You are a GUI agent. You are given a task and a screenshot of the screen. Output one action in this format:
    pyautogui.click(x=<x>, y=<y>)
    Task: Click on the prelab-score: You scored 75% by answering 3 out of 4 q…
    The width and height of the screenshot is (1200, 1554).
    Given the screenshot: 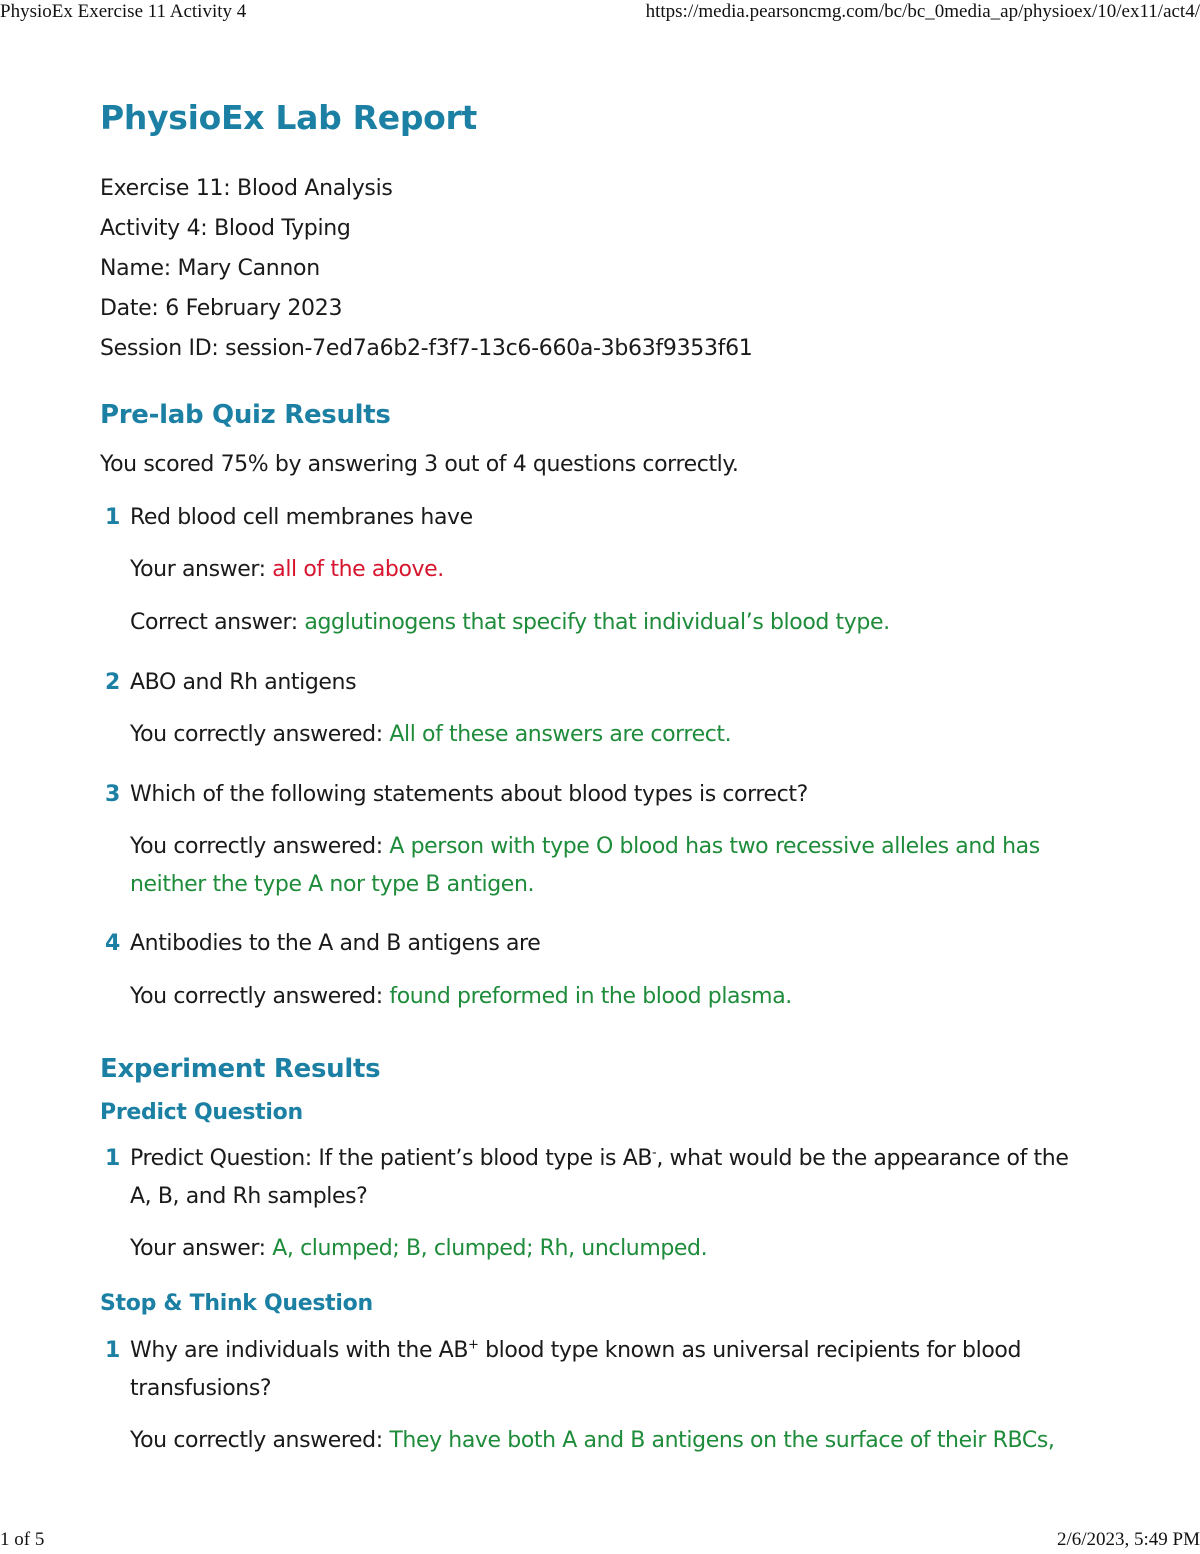 What is the action you would take?
    pyautogui.click(x=419, y=464)
    